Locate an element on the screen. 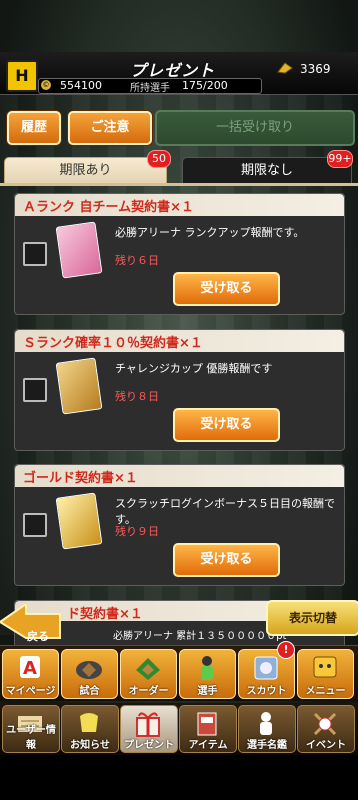 This screenshot has width=358, height=800. menu-icon is located at coordinates (325, 667).